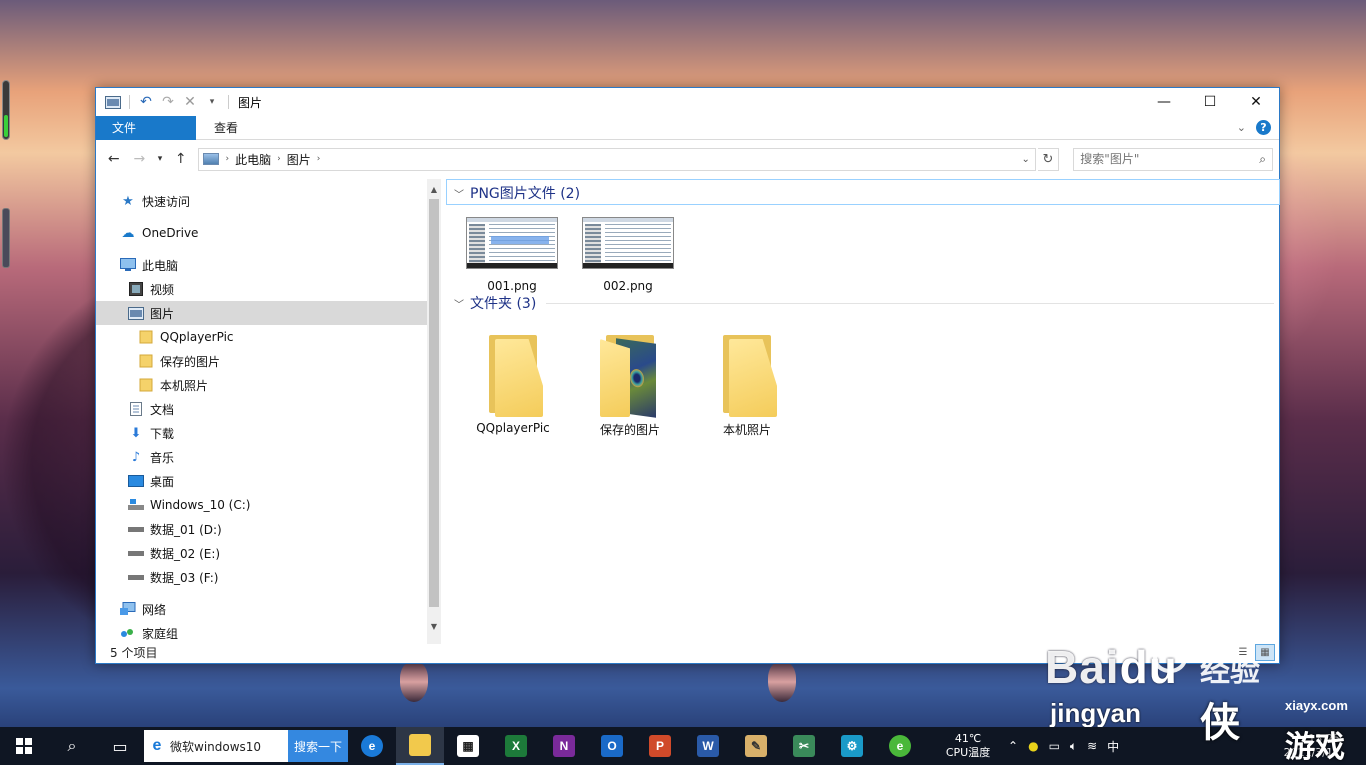  I want to click on folder-item-qqplayerpic: QQplayerPic, so click(513, 383).